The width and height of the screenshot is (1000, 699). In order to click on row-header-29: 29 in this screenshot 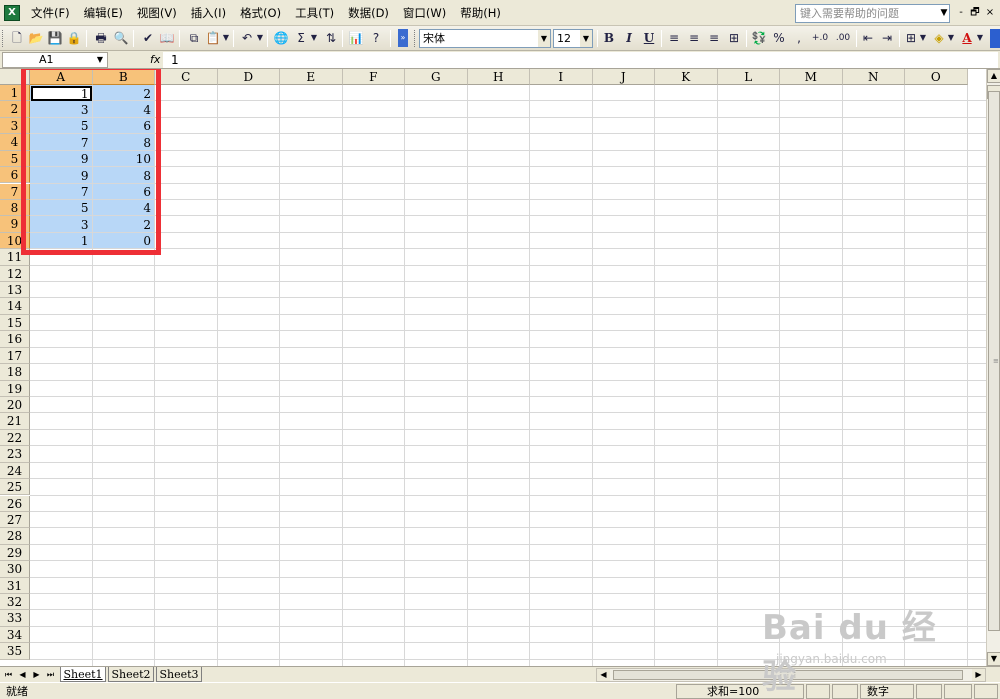, I will do `click(15, 553)`.